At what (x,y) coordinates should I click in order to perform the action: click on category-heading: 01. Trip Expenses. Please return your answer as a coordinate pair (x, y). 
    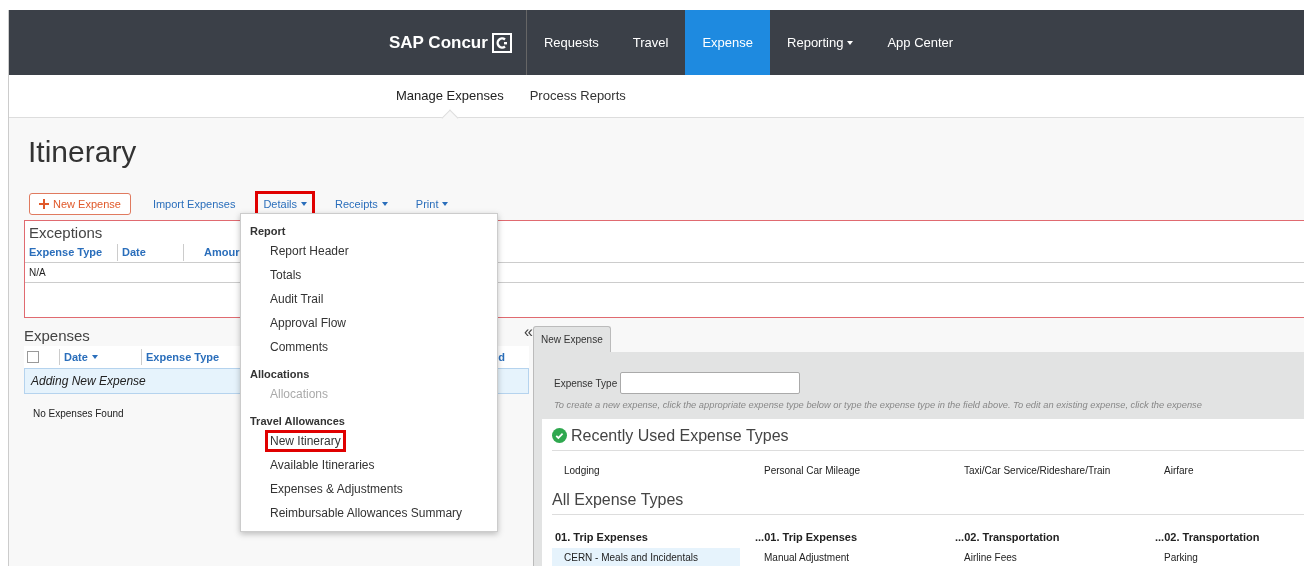
    Looking at the image, I should click on (601, 537).